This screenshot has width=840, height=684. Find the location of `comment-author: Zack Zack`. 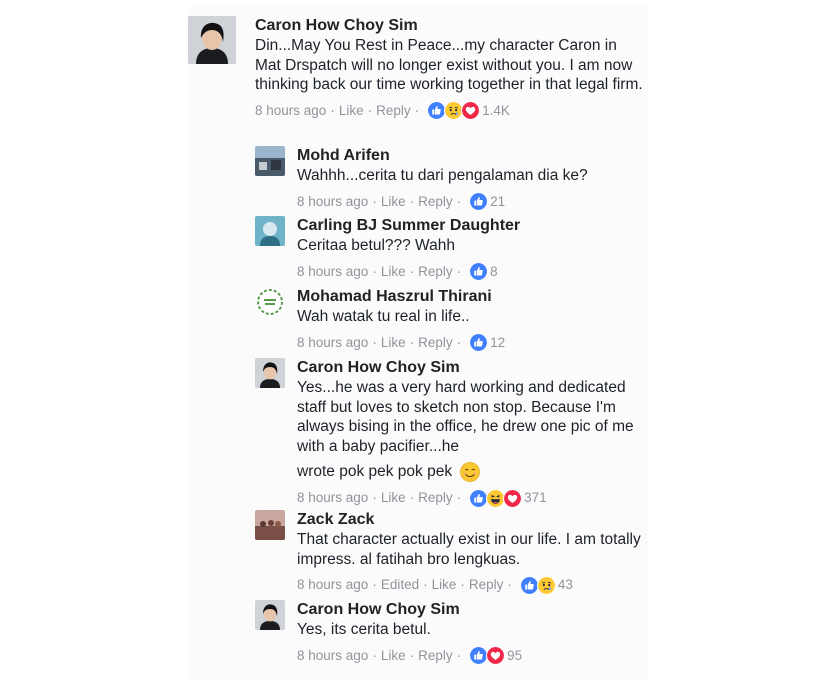

comment-author: Zack Zack is located at coordinates (471, 520).